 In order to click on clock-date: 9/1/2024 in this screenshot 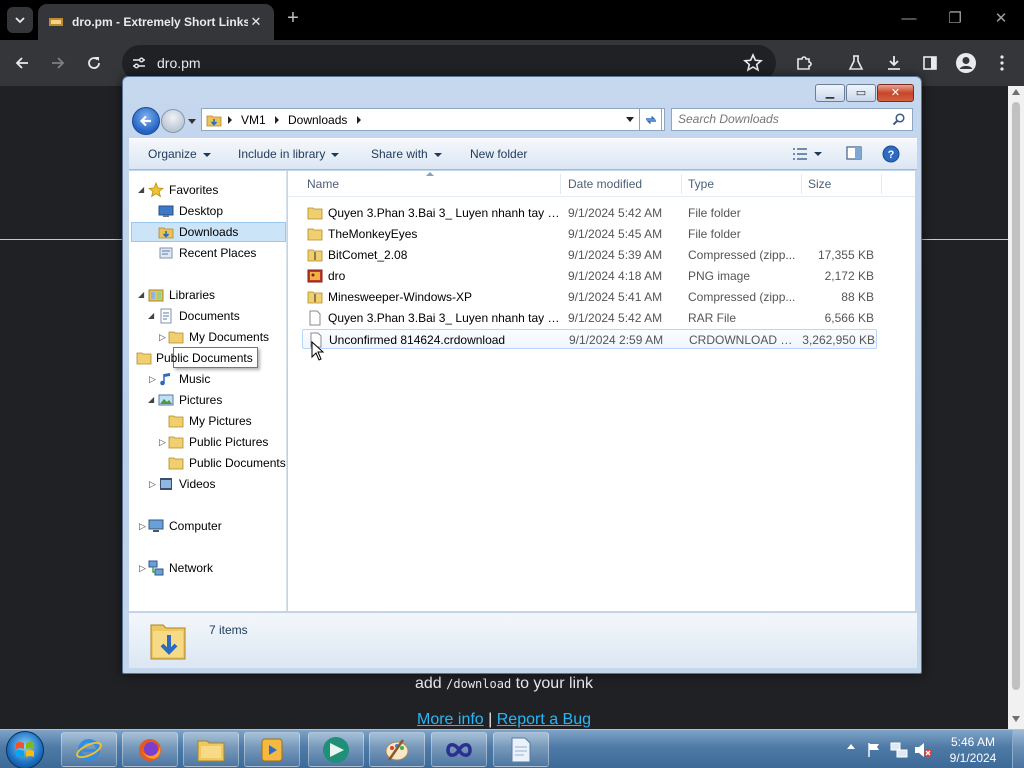, I will do `click(973, 758)`.